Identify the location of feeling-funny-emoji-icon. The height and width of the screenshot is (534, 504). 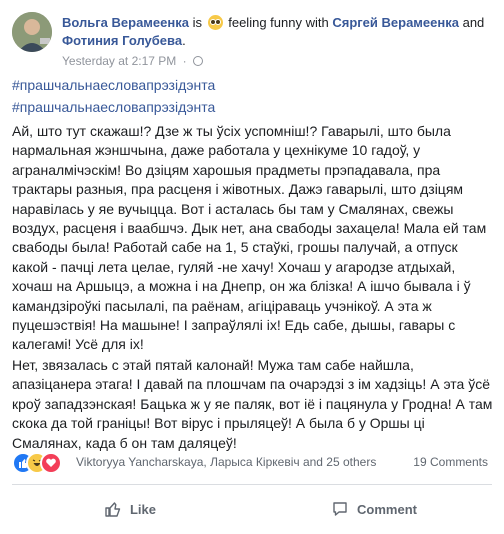
(215, 22).